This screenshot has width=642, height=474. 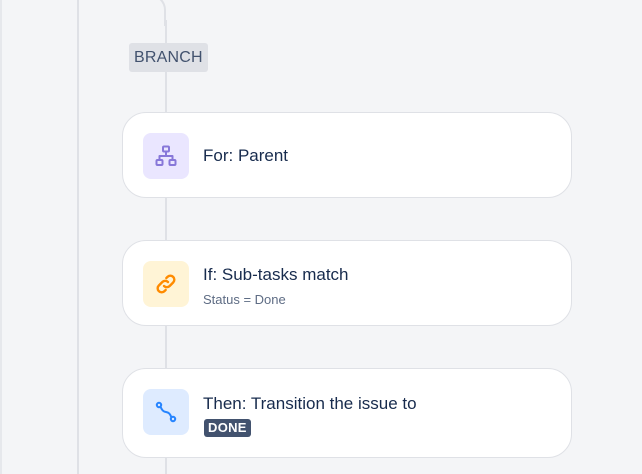 I want to click on branch-rule-card: For: Parent, so click(x=347, y=155).